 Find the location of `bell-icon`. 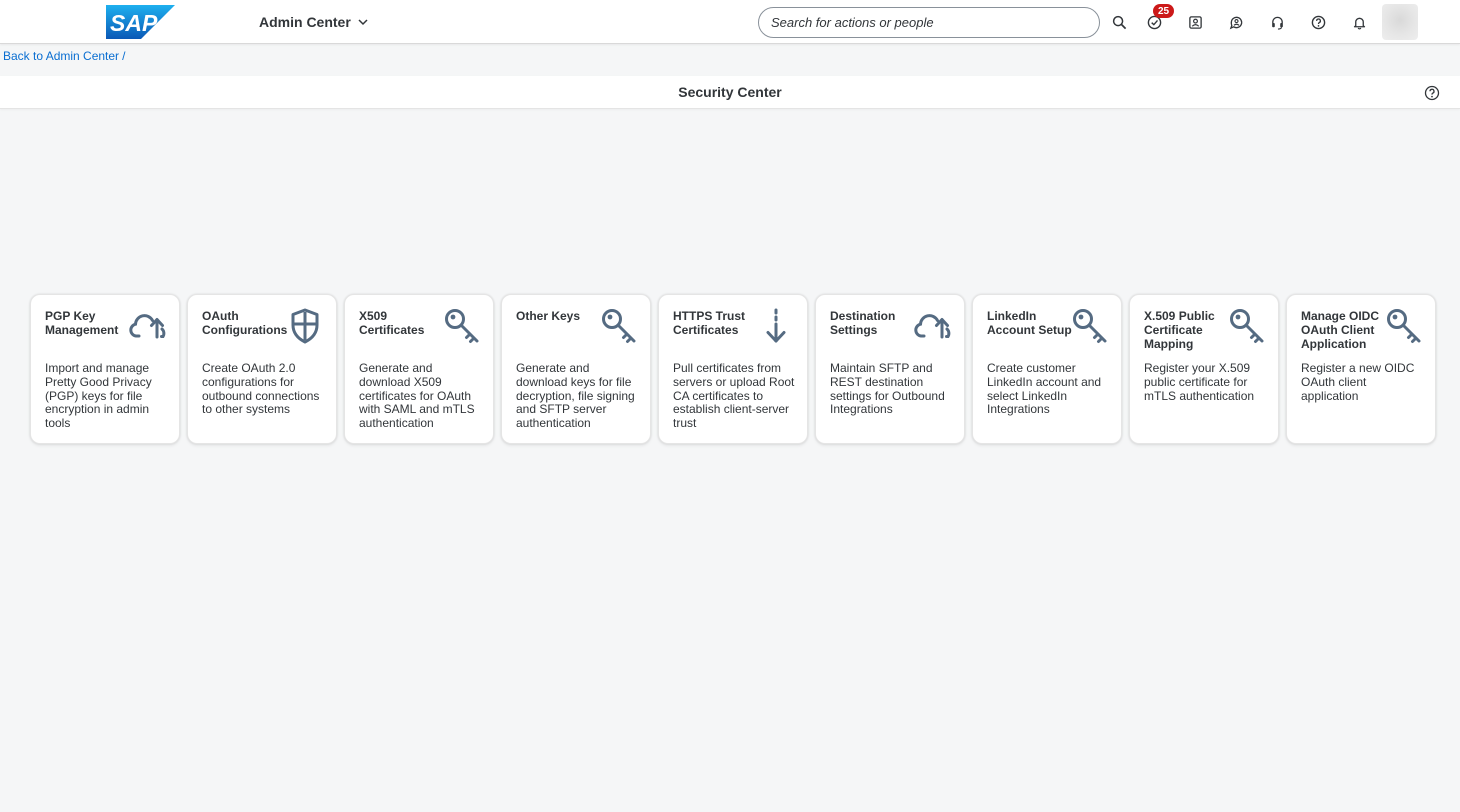

bell-icon is located at coordinates (1359, 22).